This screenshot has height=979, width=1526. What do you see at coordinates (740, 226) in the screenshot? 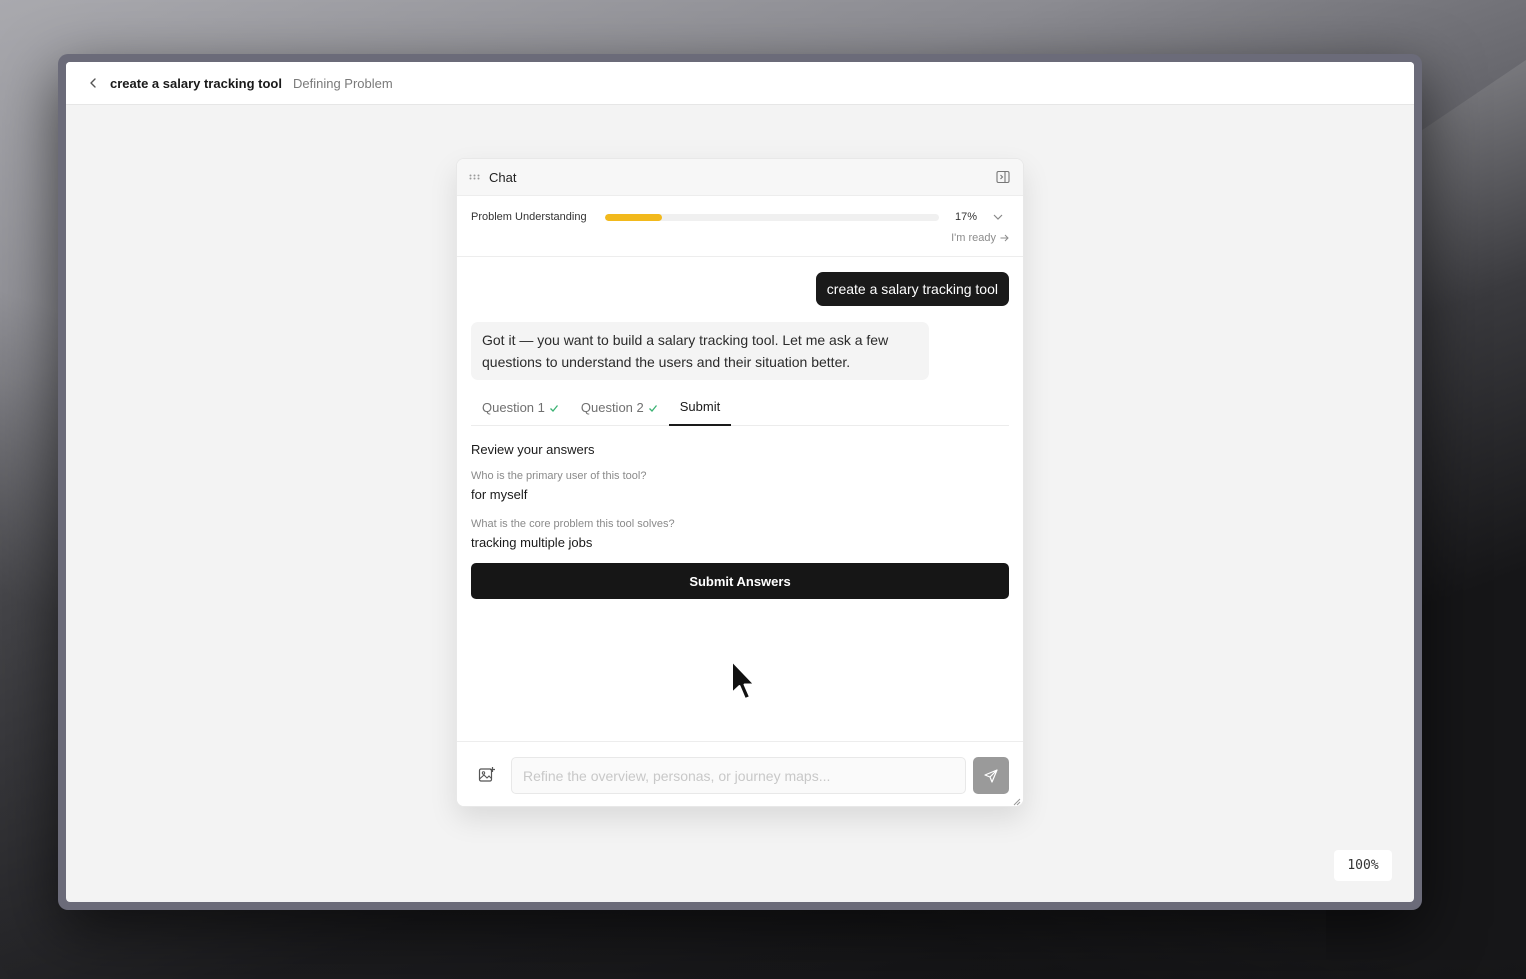
I see `progress-section: Problem Understanding 17% I'm ready` at bounding box center [740, 226].